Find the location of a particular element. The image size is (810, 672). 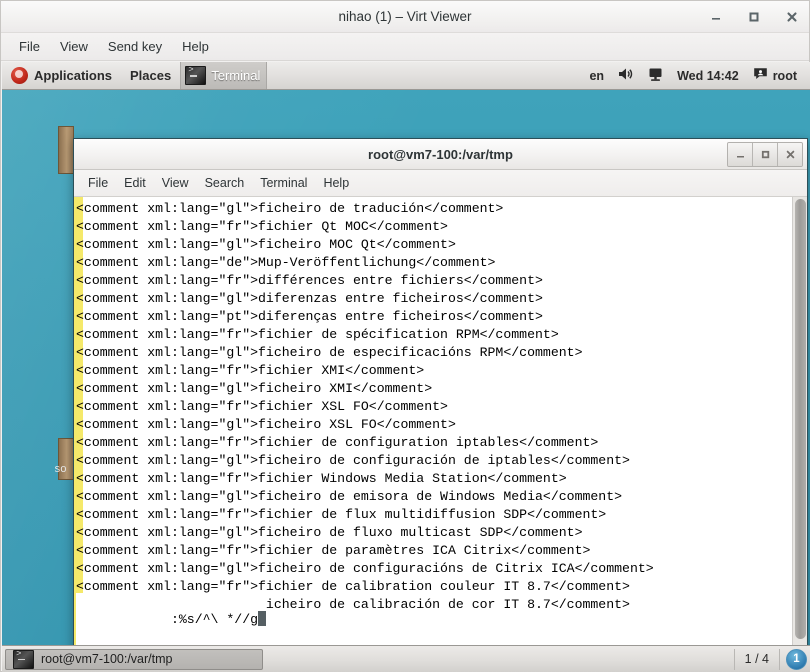

text-cursor is located at coordinates (262, 618).